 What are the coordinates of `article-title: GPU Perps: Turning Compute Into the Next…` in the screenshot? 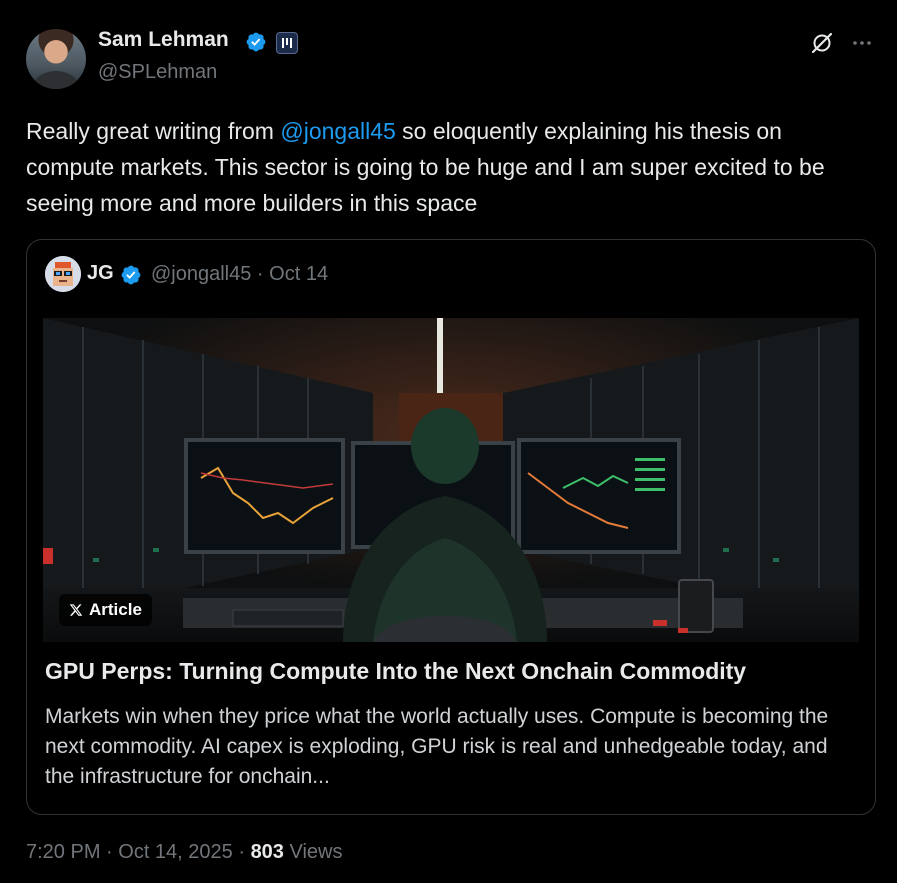 It's located at (455, 671).